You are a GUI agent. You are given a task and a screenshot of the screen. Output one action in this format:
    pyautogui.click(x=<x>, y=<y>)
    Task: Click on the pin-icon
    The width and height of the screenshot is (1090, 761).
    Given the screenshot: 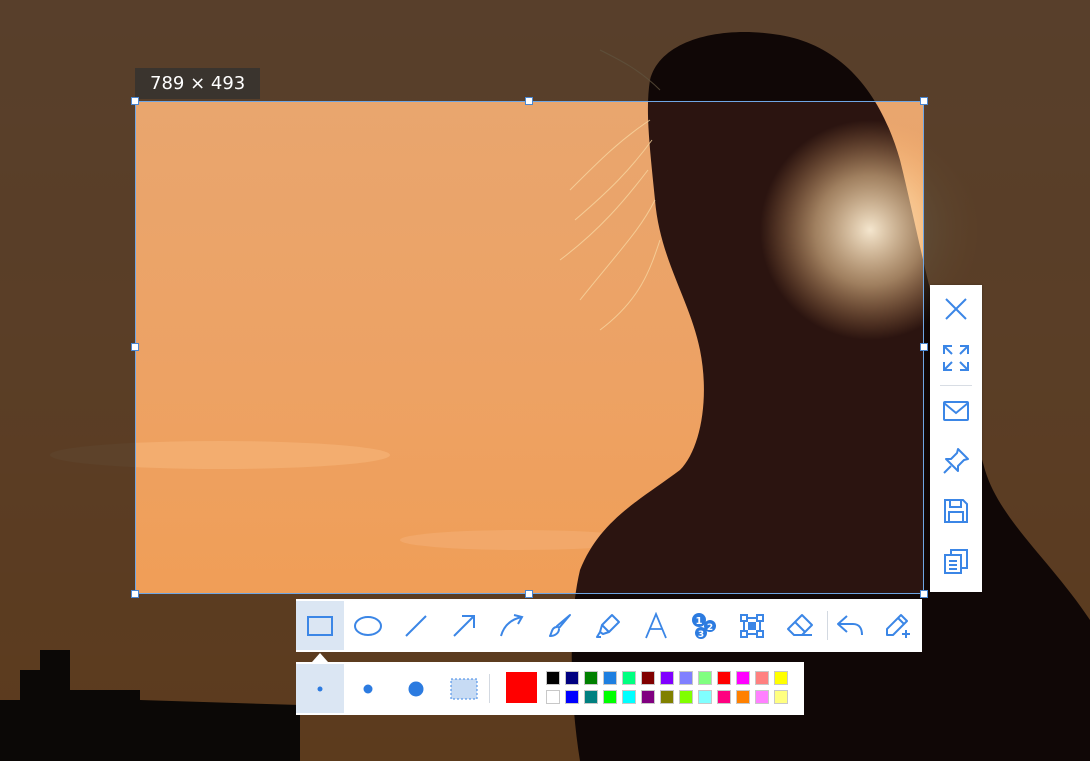 What is the action you would take?
    pyautogui.click(x=956, y=461)
    